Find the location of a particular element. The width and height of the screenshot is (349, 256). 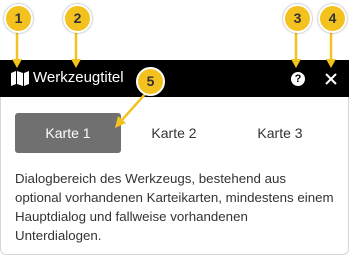

tab-karte-1: Karte 1 is located at coordinates (68, 133).